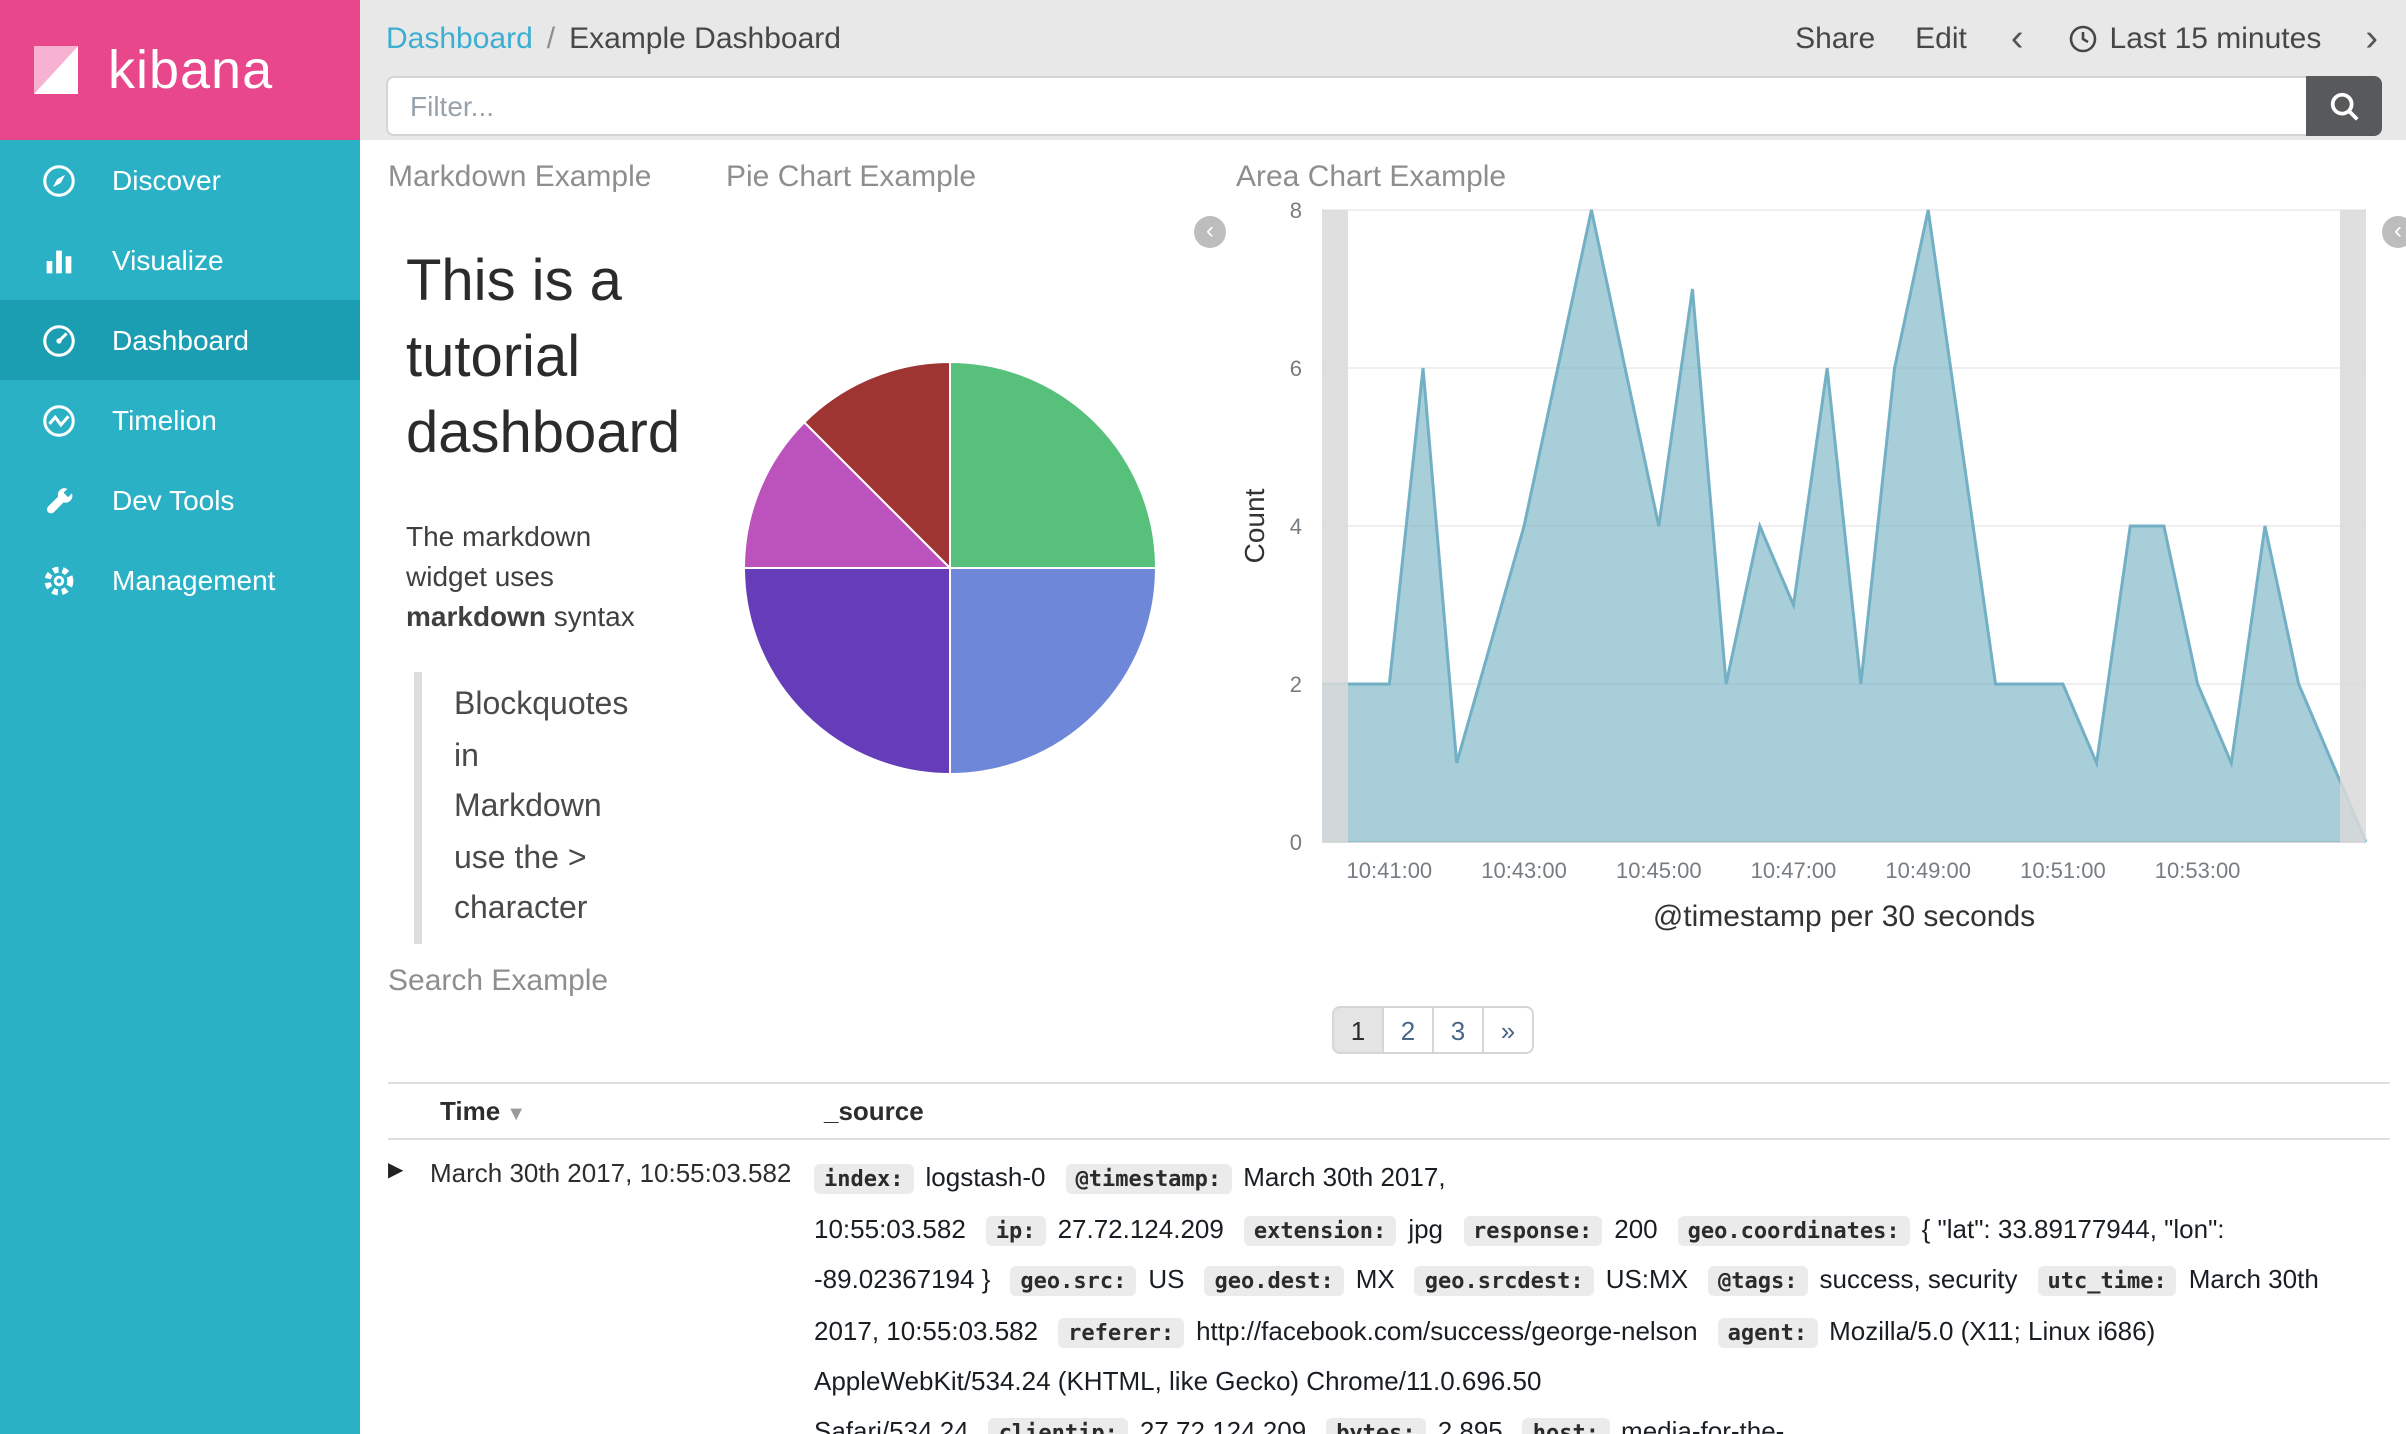 The image size is (2406, 1434). I want to click on sidebar-item-timelion: Timelion, so click(180, 420).